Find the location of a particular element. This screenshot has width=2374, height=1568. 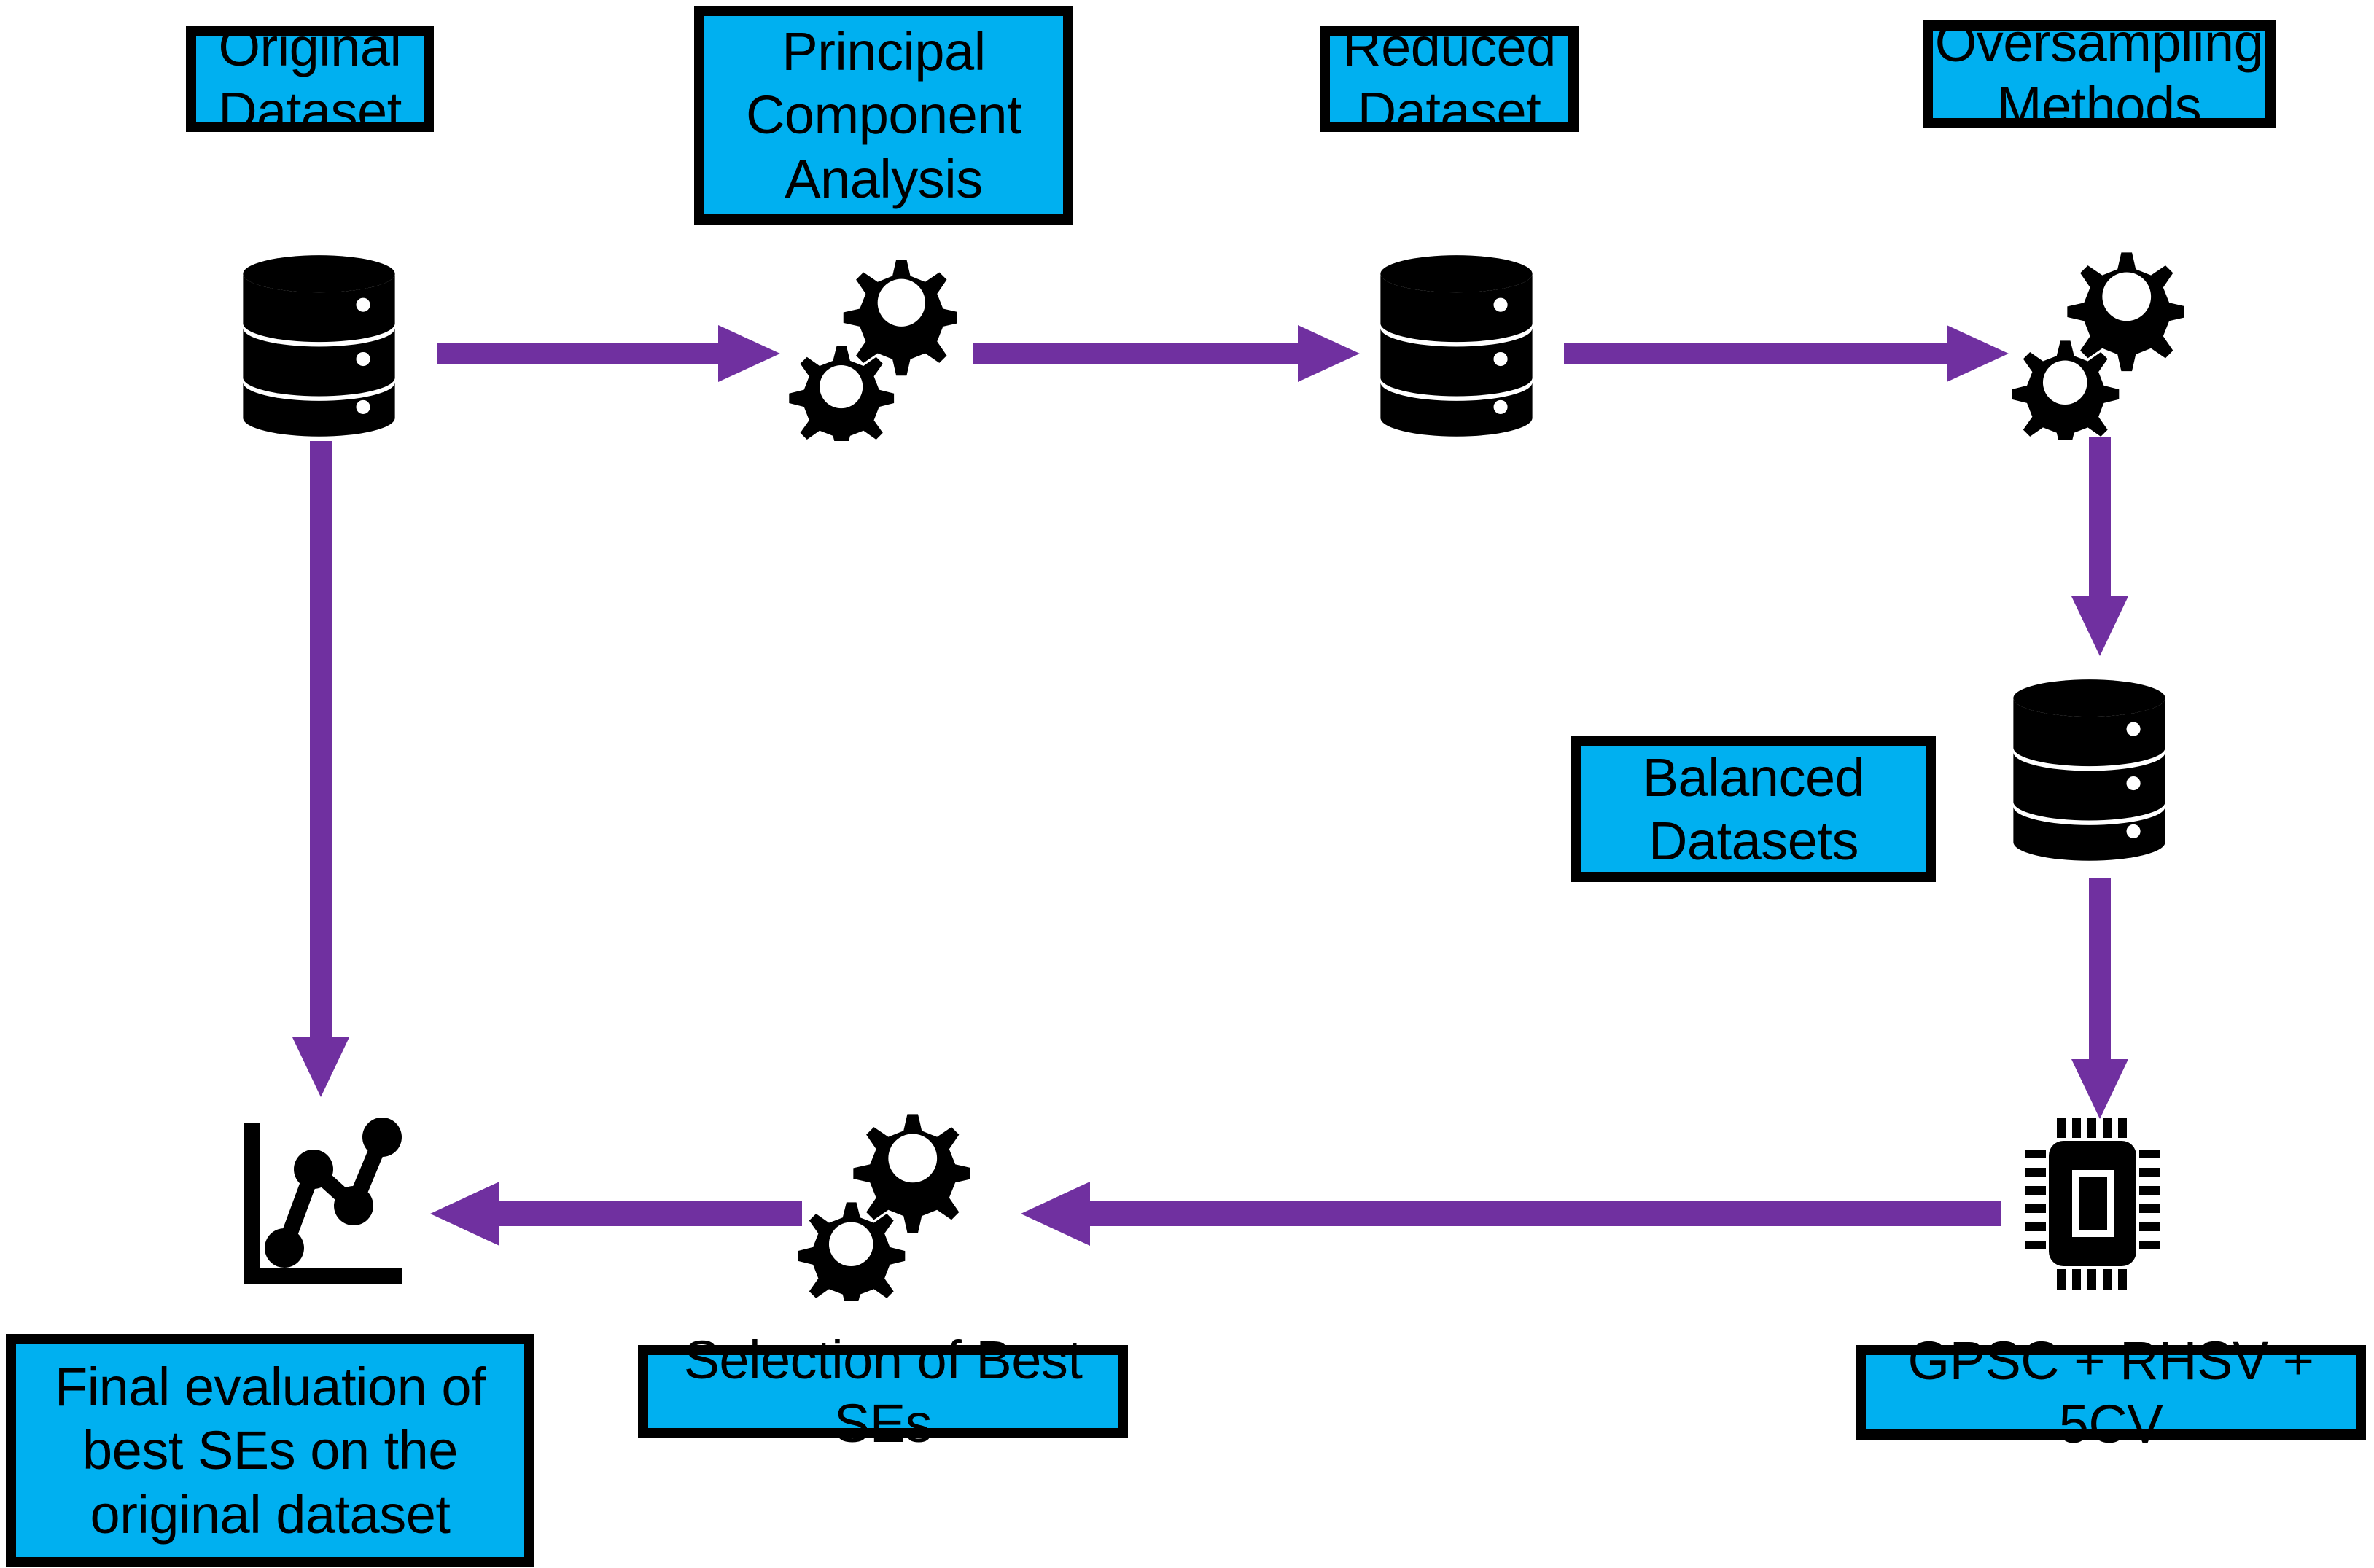

cpu-chip-icon is located at coordinates (2092, 1203).